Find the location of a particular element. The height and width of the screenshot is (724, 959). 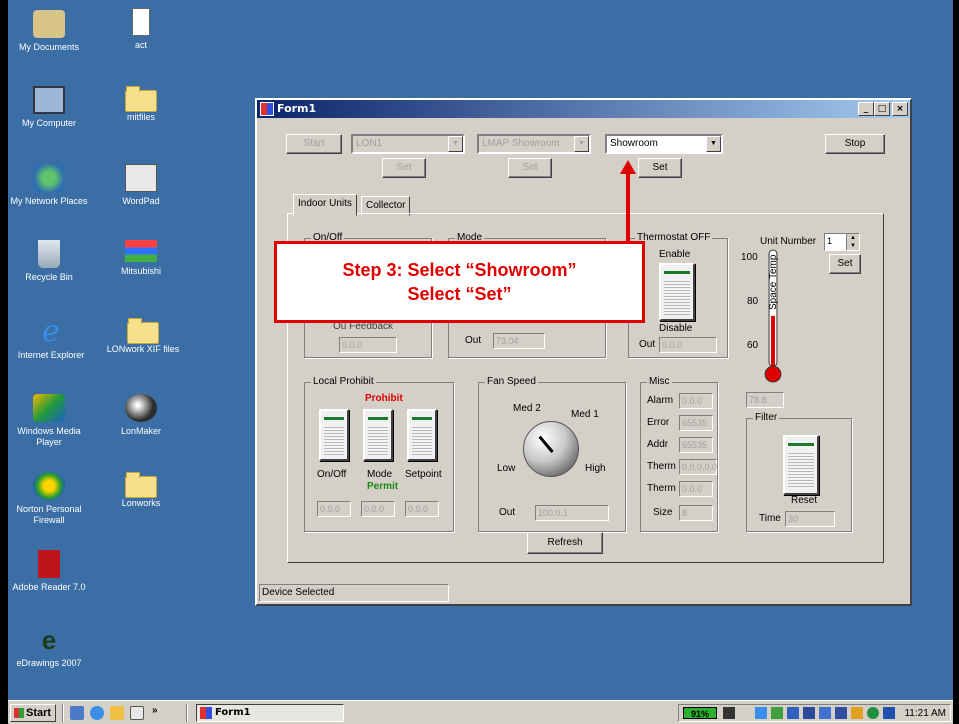

desktop-icon-label: My Documents is located at coordinates (49, 47).